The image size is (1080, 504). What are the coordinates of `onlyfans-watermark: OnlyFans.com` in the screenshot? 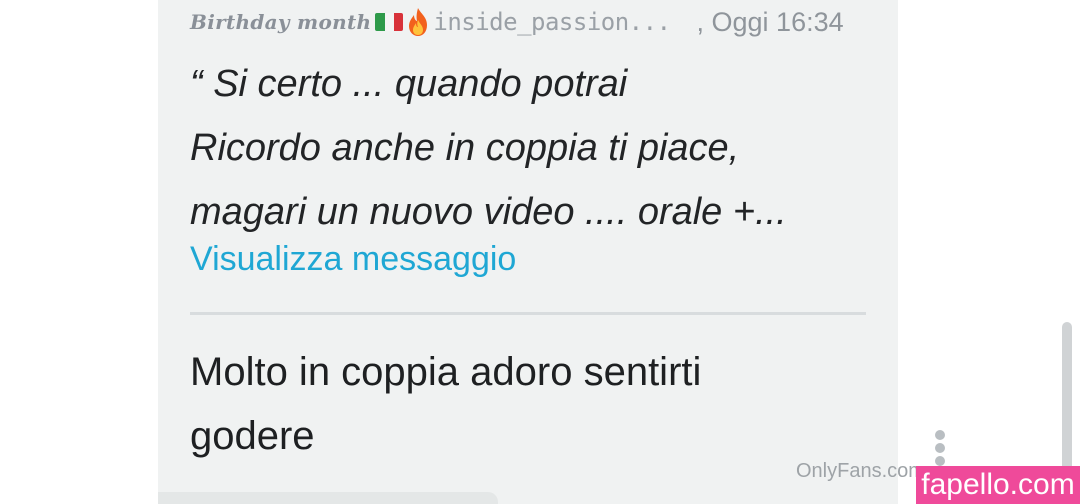 It's located at (860, 471).